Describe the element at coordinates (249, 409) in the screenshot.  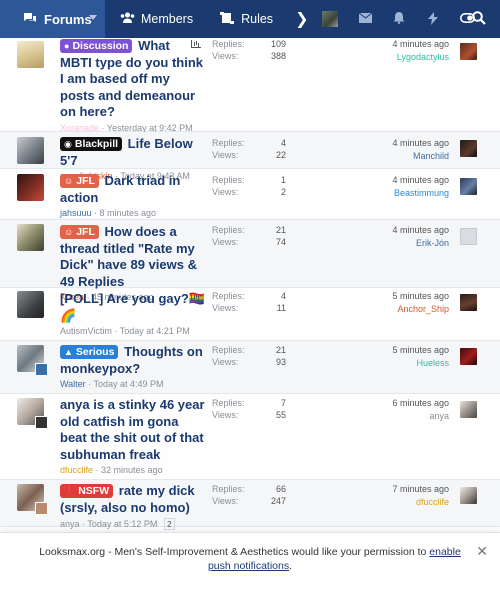
I see `thread-stats: Replies: 7 Views: 55` at that location.